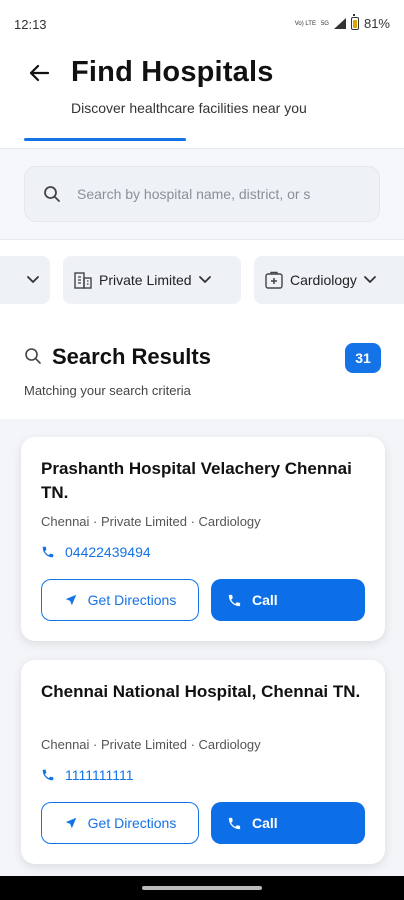 The width and height of the screenshot is (404, 900). I want to click on filter-bar: Private Limited Cardiology, so click(202, 281).